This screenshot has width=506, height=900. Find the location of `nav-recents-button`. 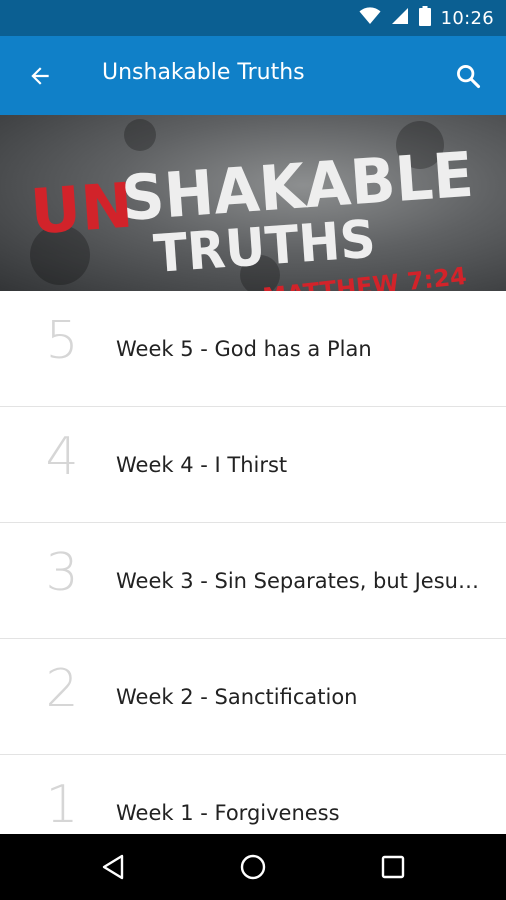

nav-recents-button is located at coordinates (393, 867).